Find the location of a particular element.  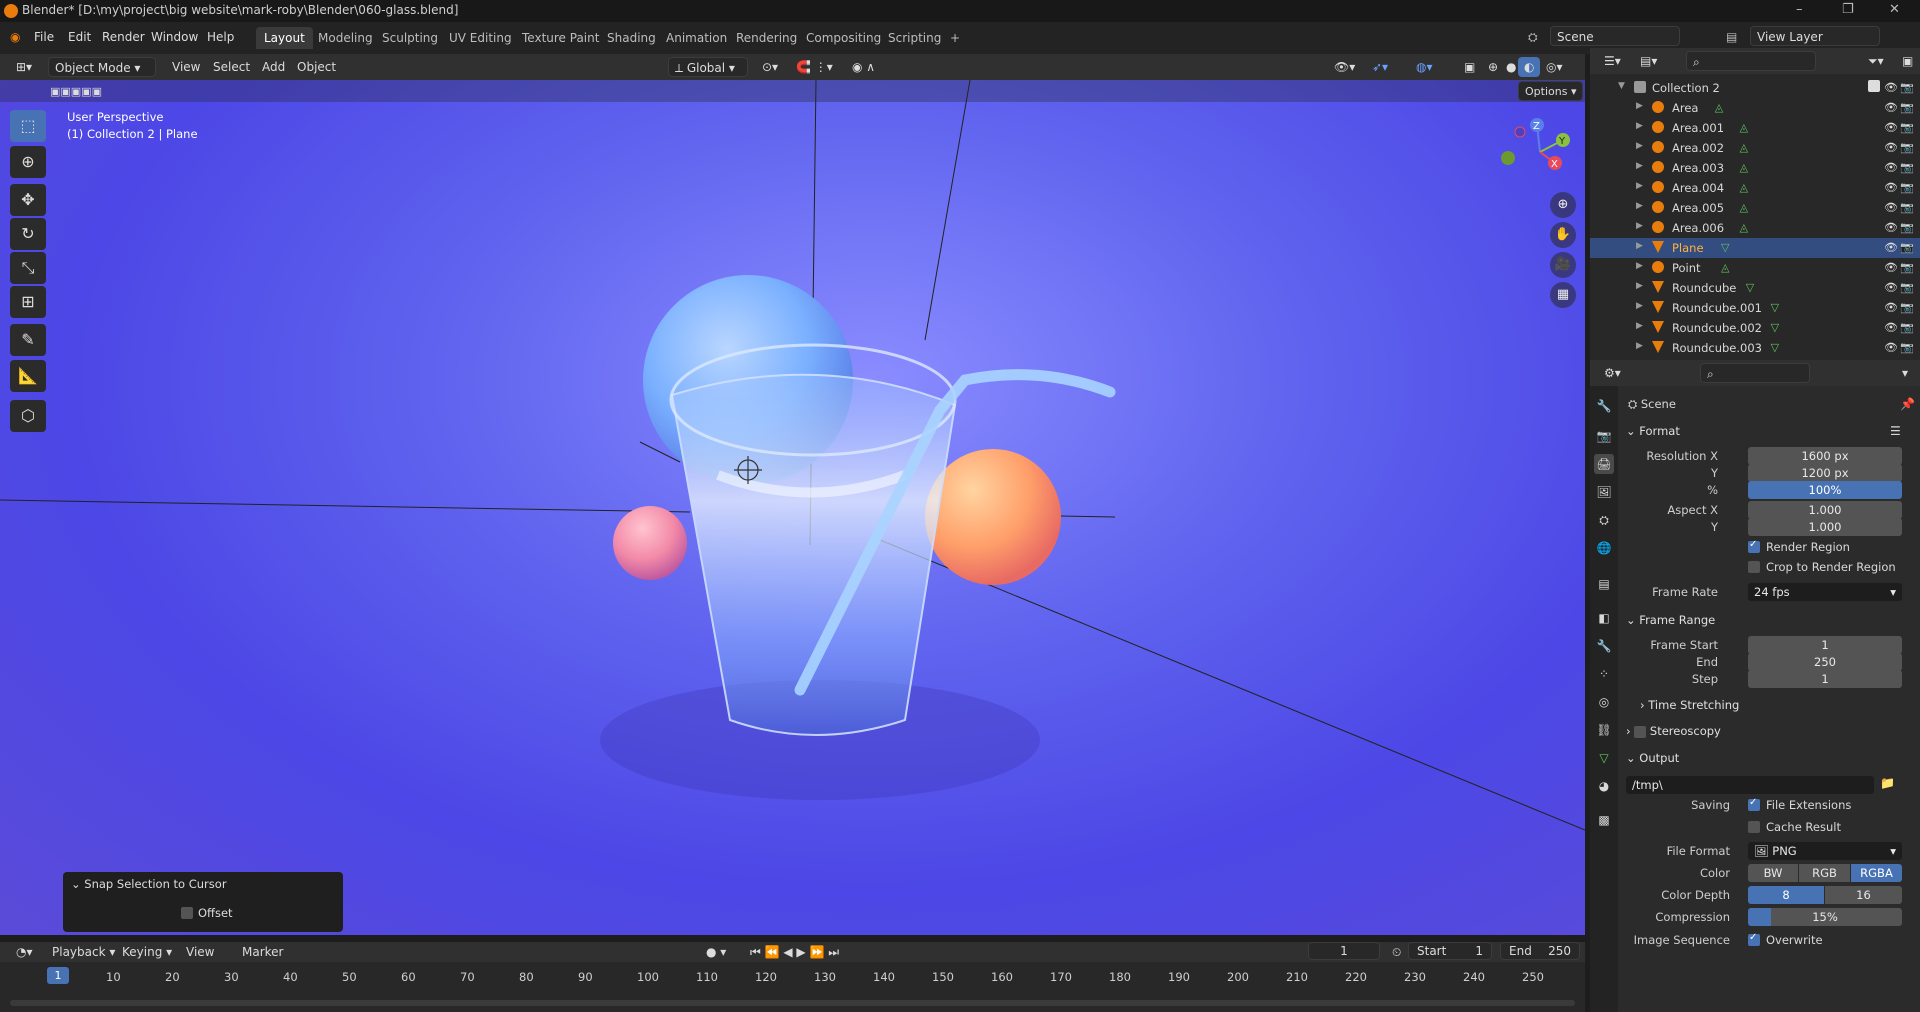

material-shading-icon: ◐ is located at coordinates (1529, 67).